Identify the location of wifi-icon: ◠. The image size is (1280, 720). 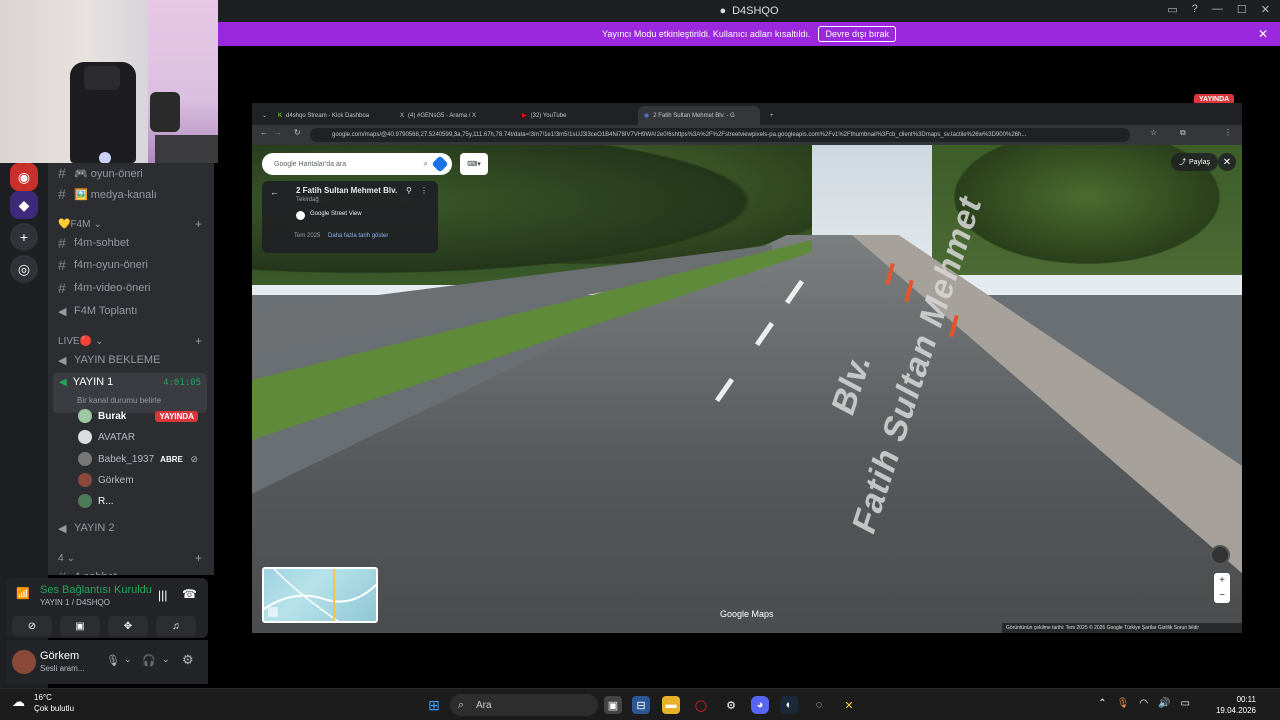
(1143, 703).